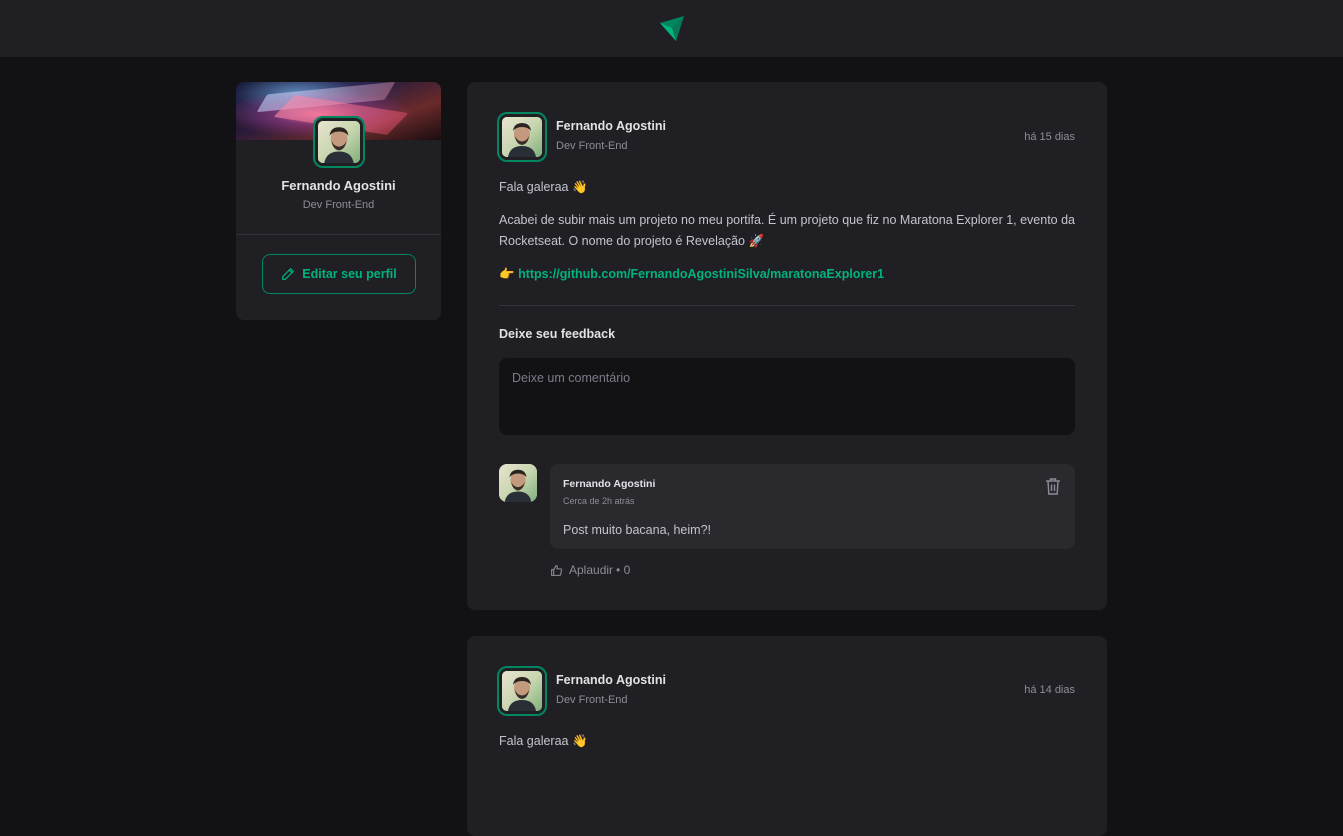 The image size is (1343, 836). I want to click on post-divider, so click(787, 305).